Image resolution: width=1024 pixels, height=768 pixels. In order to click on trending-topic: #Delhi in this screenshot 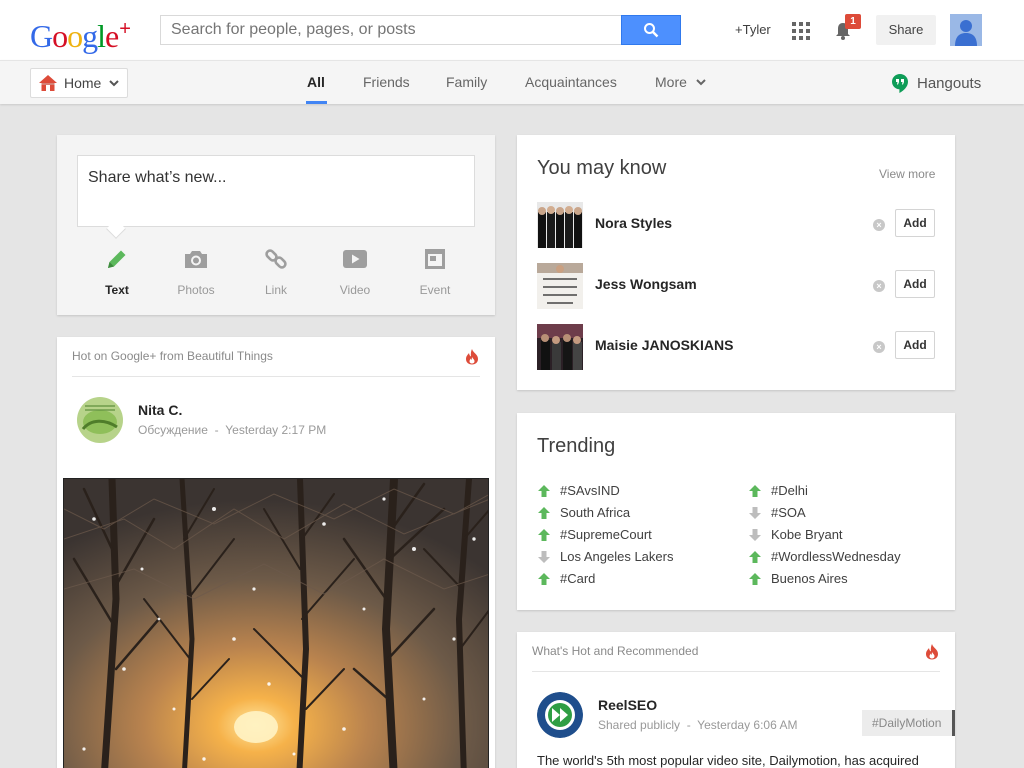, I will do `click(778, 490)`.